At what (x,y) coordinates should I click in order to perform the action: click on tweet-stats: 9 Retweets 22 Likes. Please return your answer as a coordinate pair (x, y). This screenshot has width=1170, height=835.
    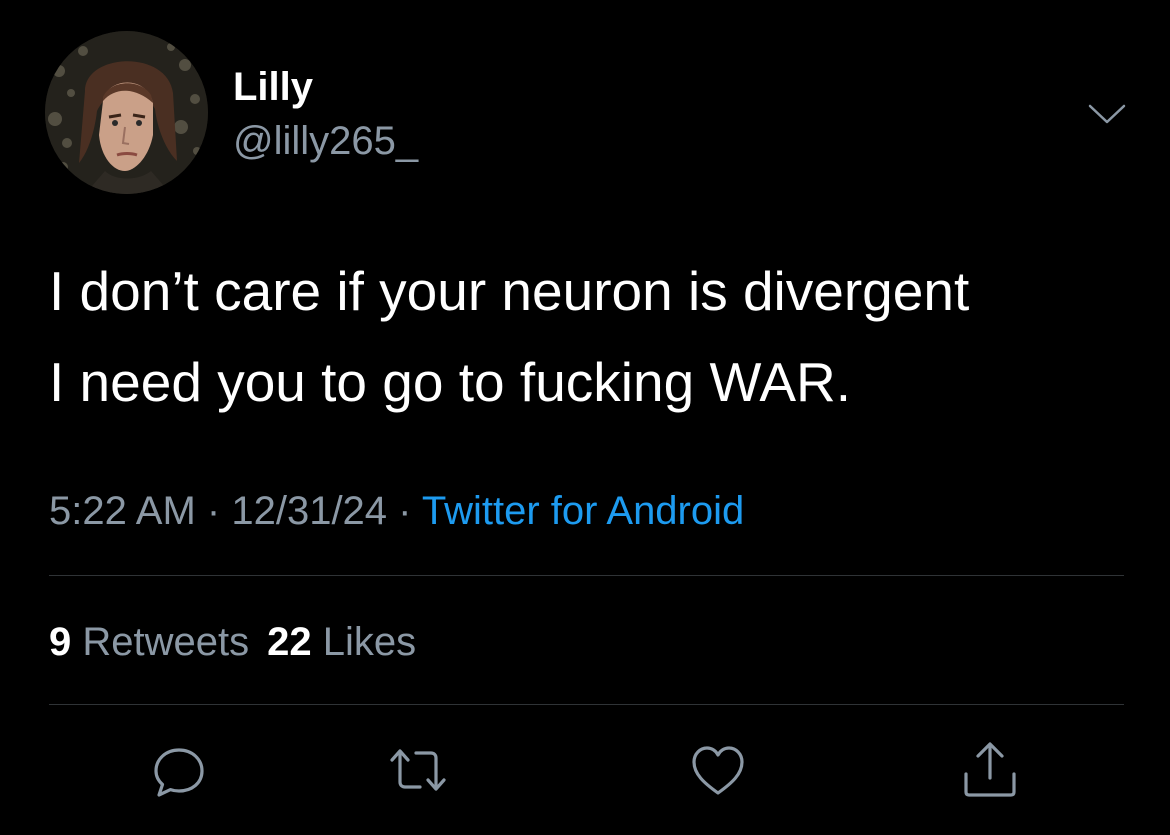
    Looking at the image, I should click on (232, 642).